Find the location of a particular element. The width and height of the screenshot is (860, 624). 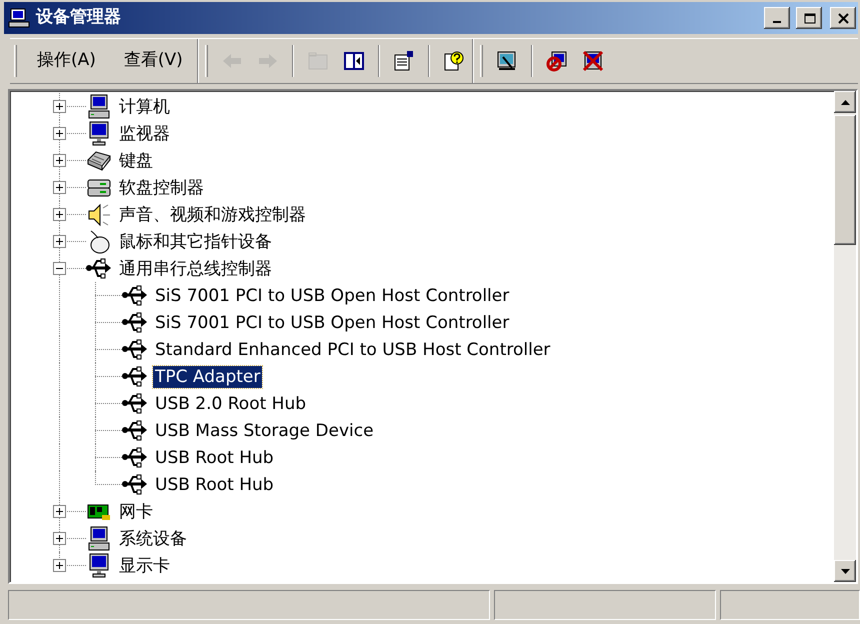

close-button is located at coordinates (843, 18).